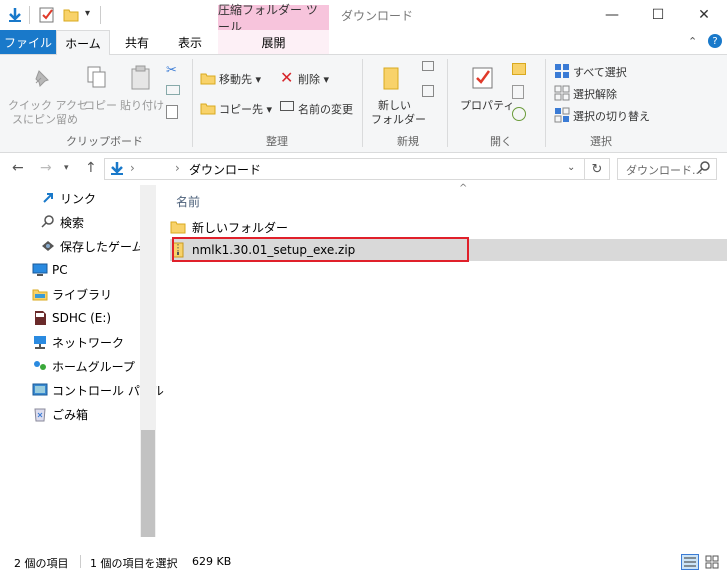  I want to click on copy-to-button: コピー先 ▾, so click(245, 109).